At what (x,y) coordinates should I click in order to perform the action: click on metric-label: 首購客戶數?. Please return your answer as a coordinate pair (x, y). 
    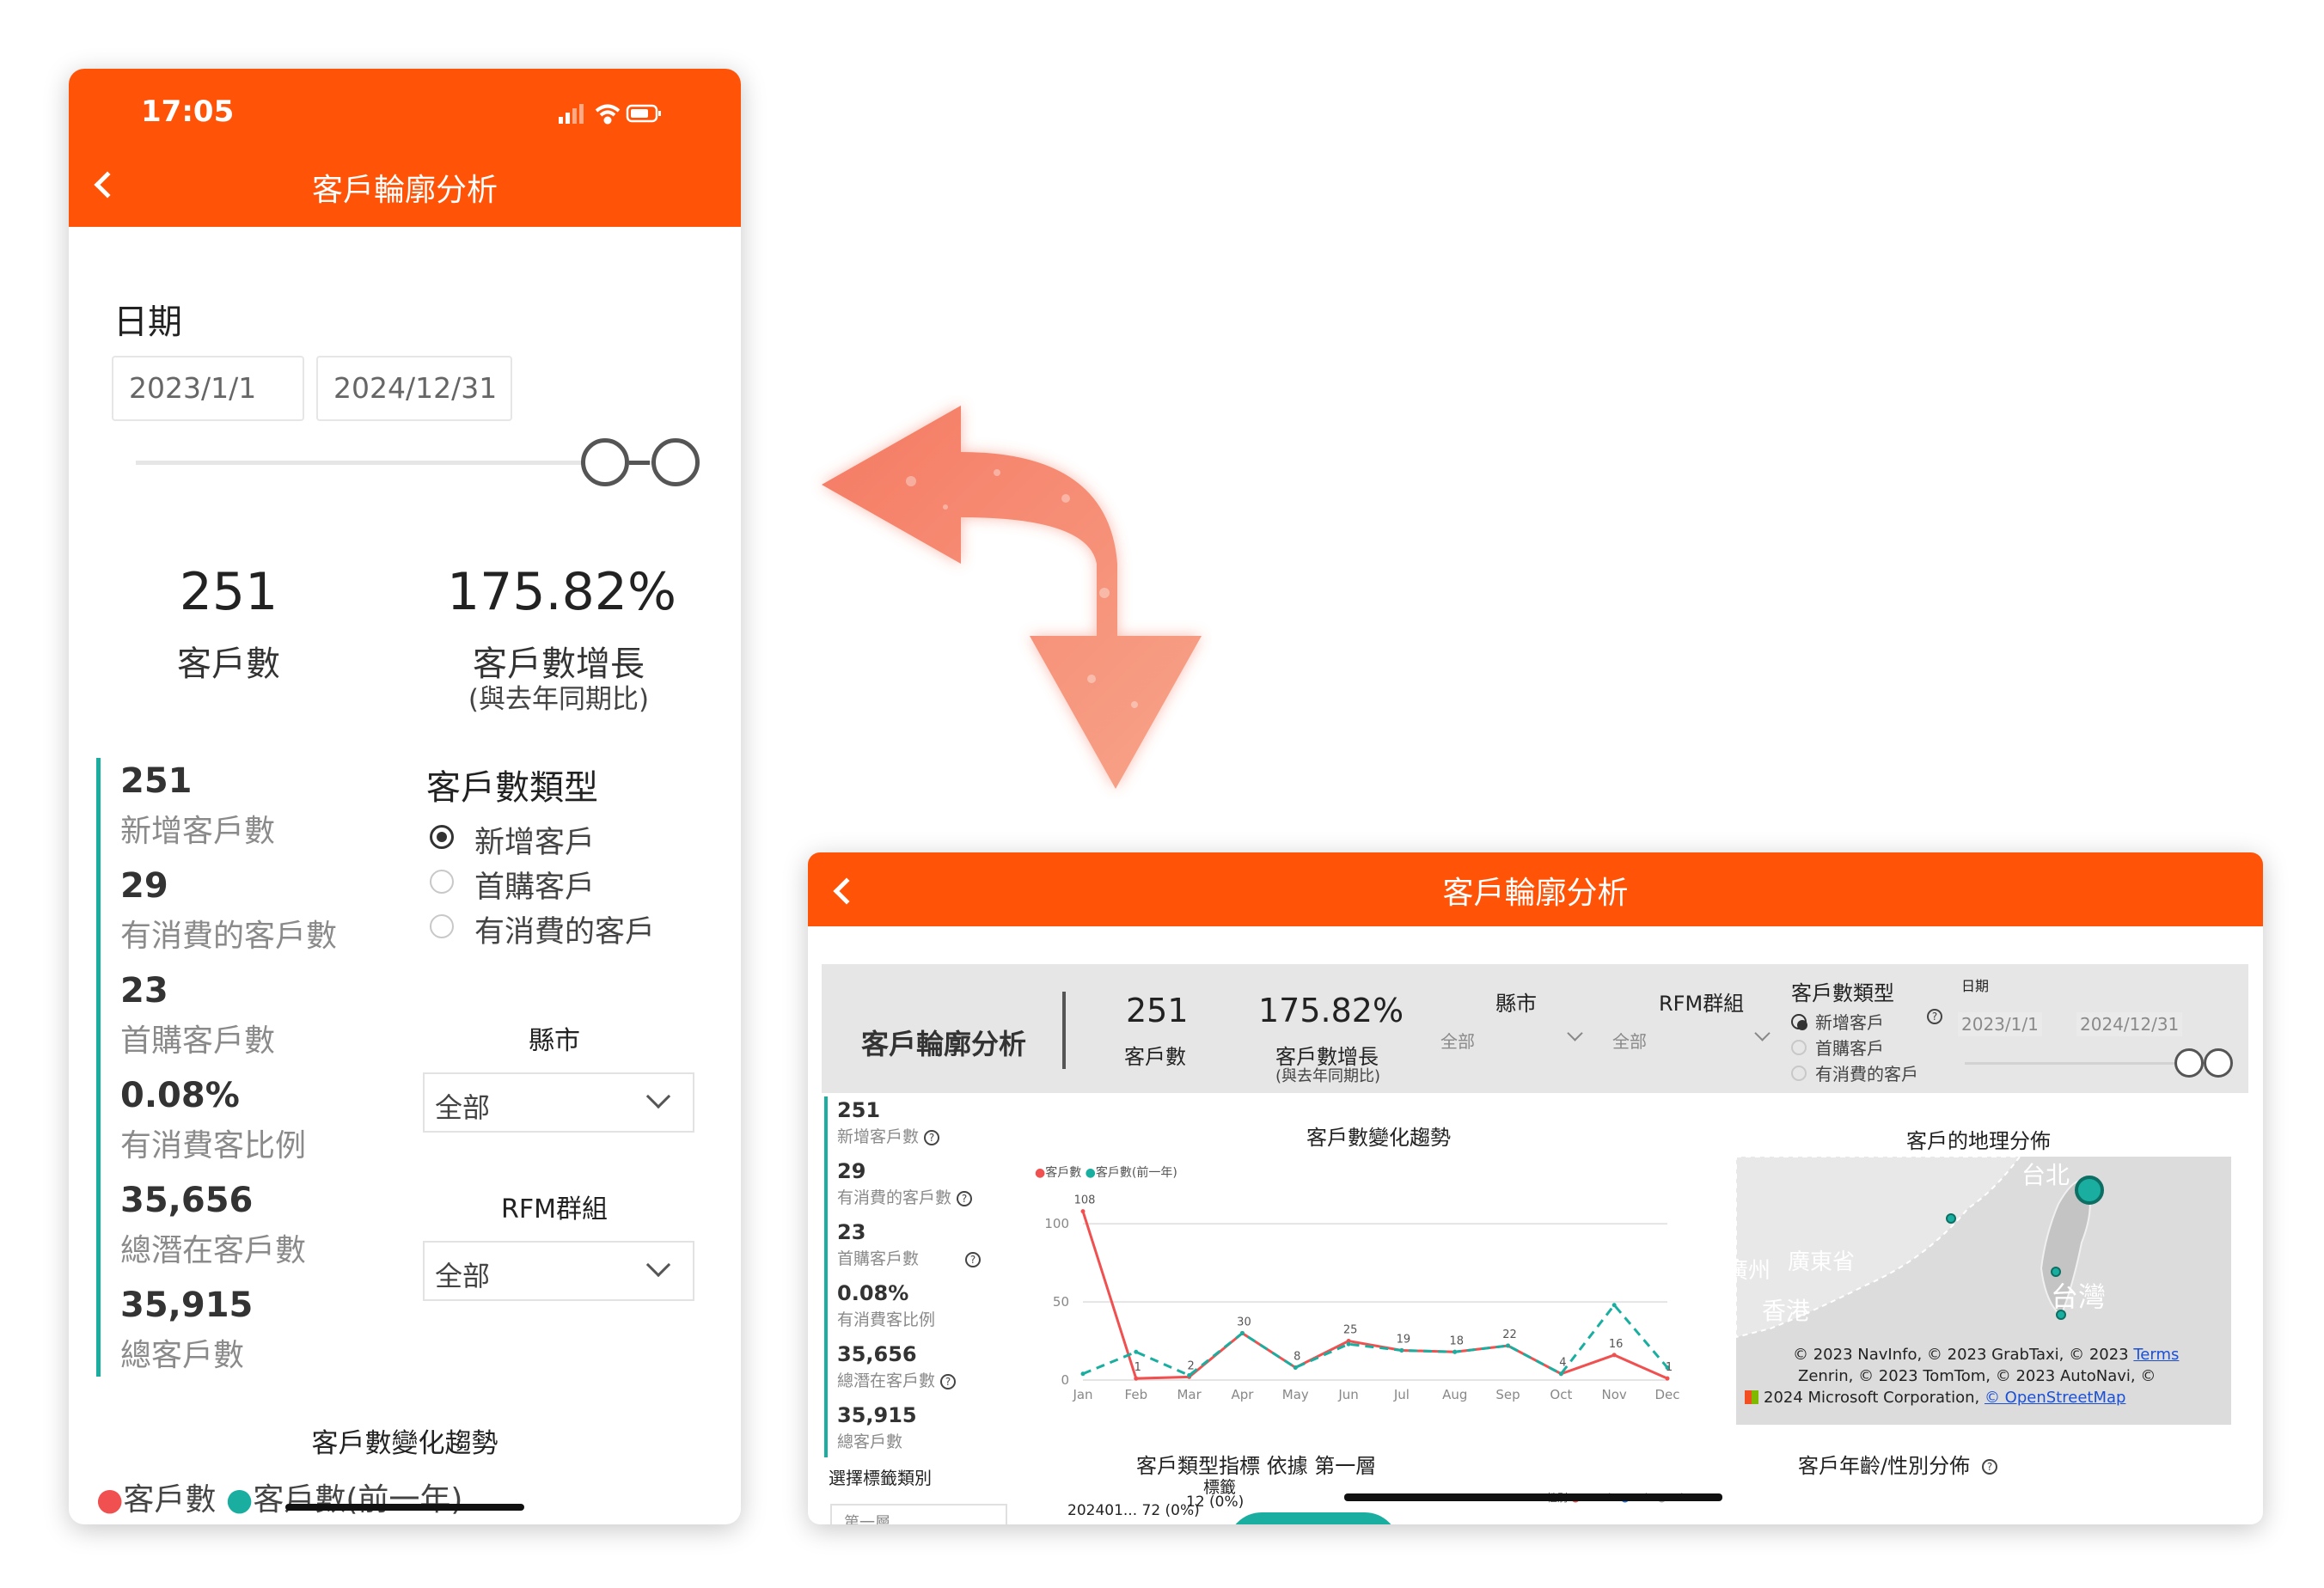
    Looking at the image, I should click on (910, 1258).